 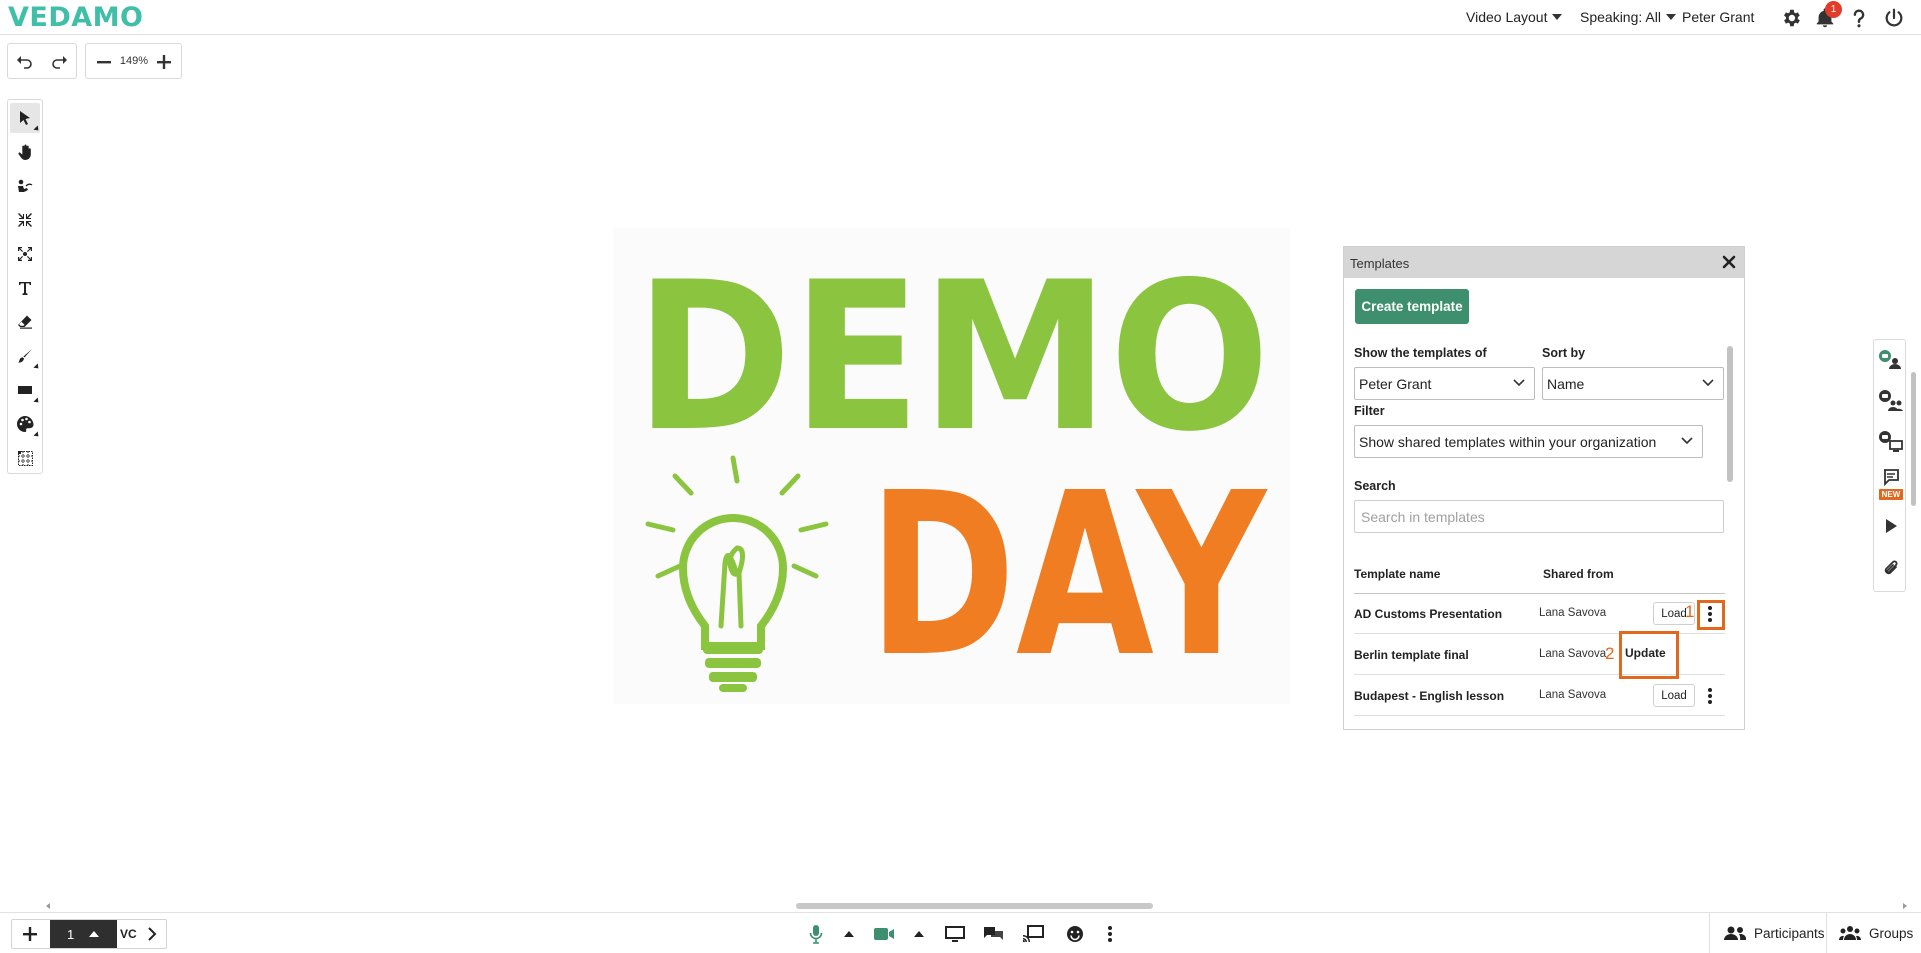 I want to click on notes-icon, so click(x=1891, y=477).